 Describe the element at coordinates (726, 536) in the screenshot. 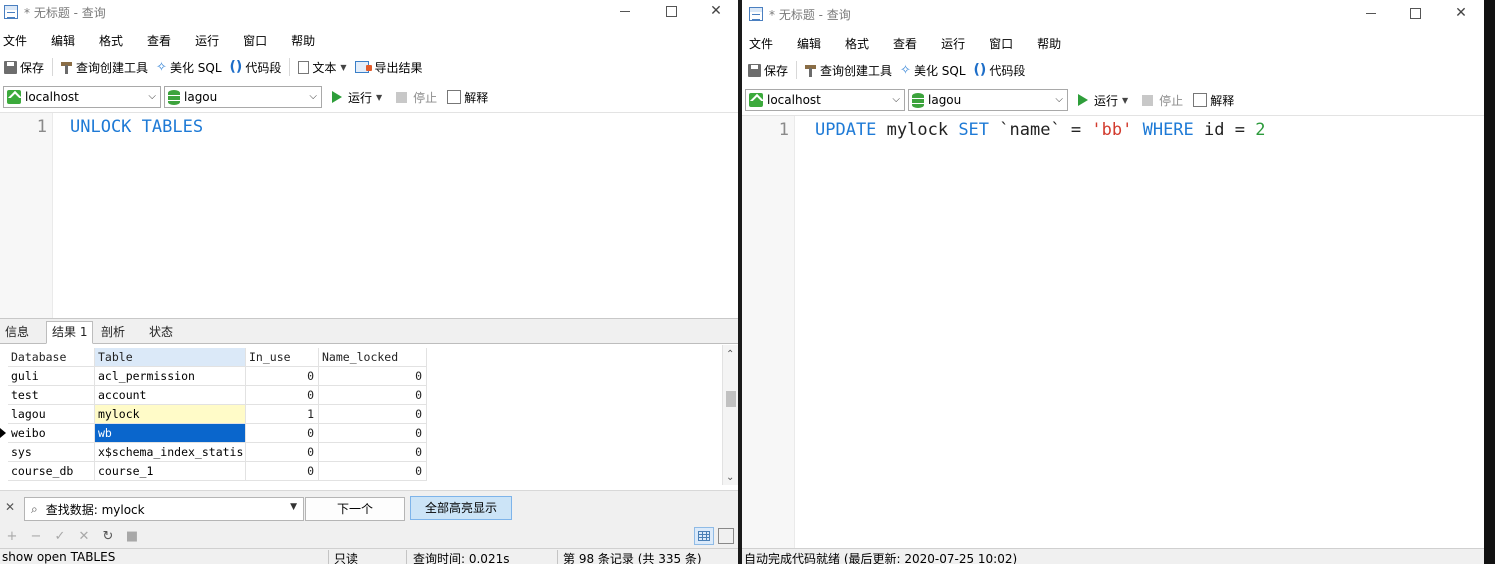

I see `form-view-button` at that location.